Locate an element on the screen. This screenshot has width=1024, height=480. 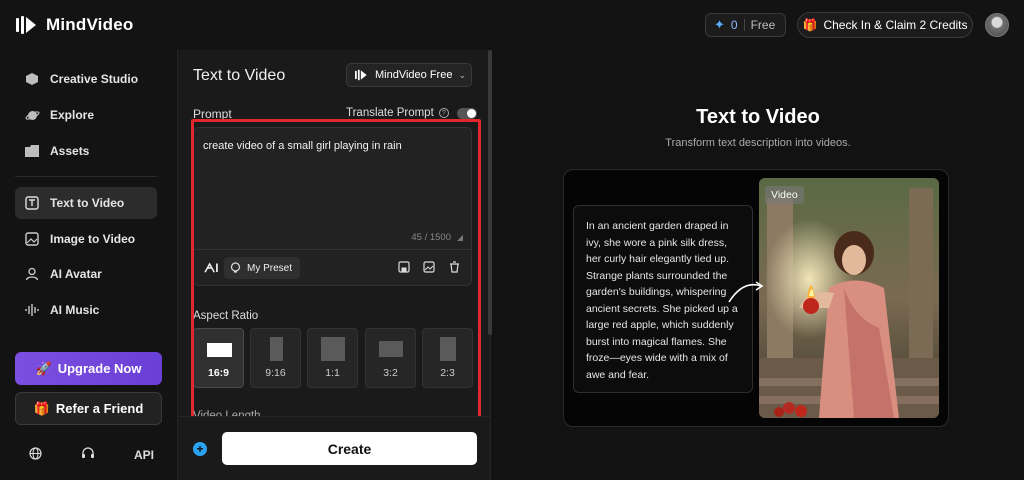
sidebar-item-image-to-video: Image to Video is located at coordinates (86, 239).